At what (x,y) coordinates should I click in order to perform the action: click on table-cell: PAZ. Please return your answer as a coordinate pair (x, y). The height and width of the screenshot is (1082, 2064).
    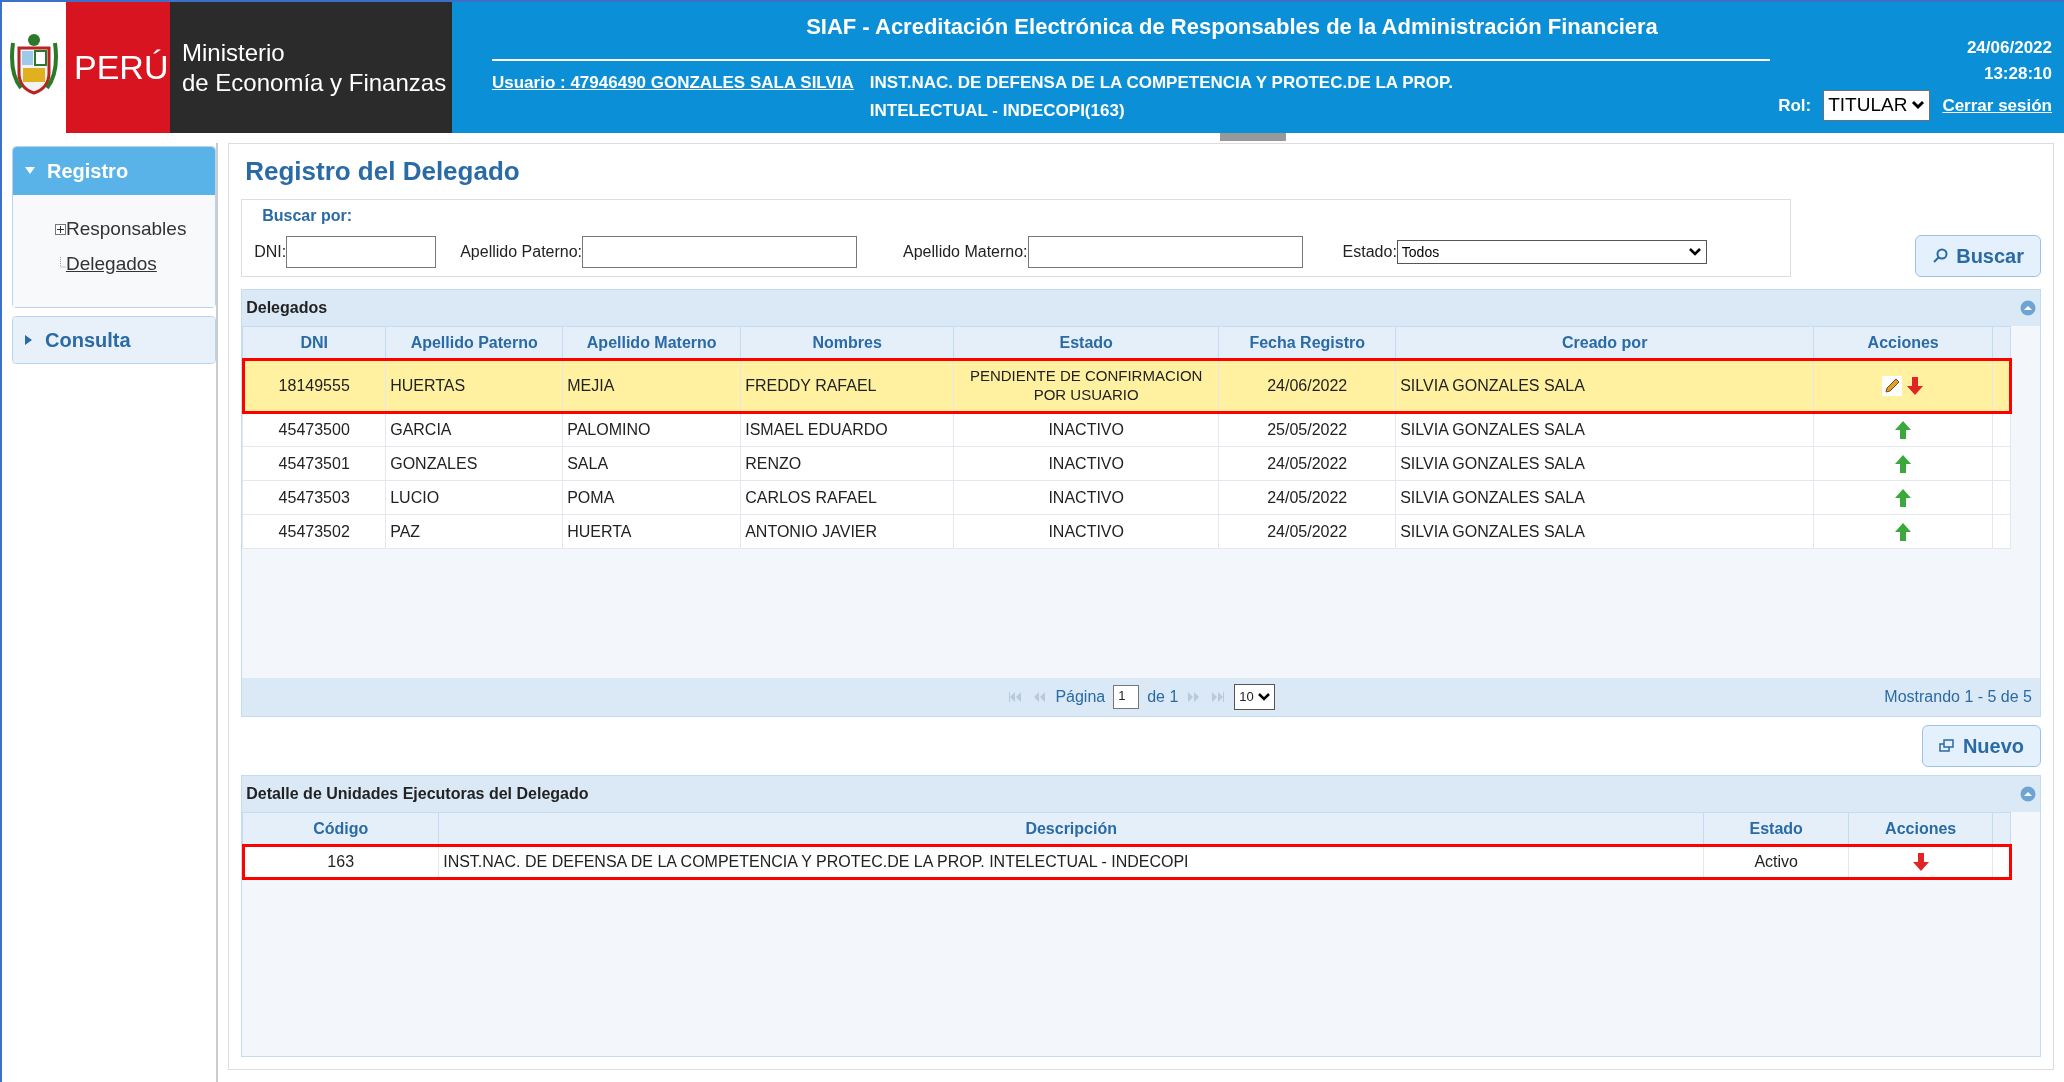
    Looking at the image, I should click on (474, 531).